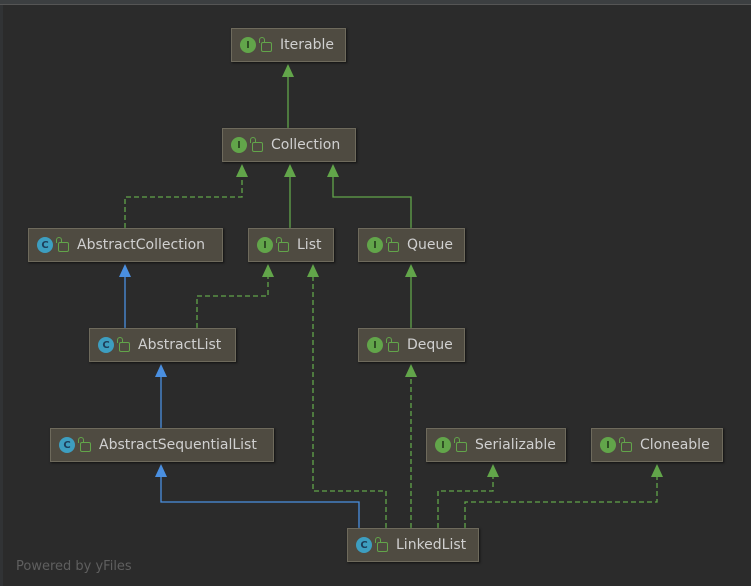  Describe the element at coordinates (306, 145) in the screenshot. I see `node-label: Collection` at that location.